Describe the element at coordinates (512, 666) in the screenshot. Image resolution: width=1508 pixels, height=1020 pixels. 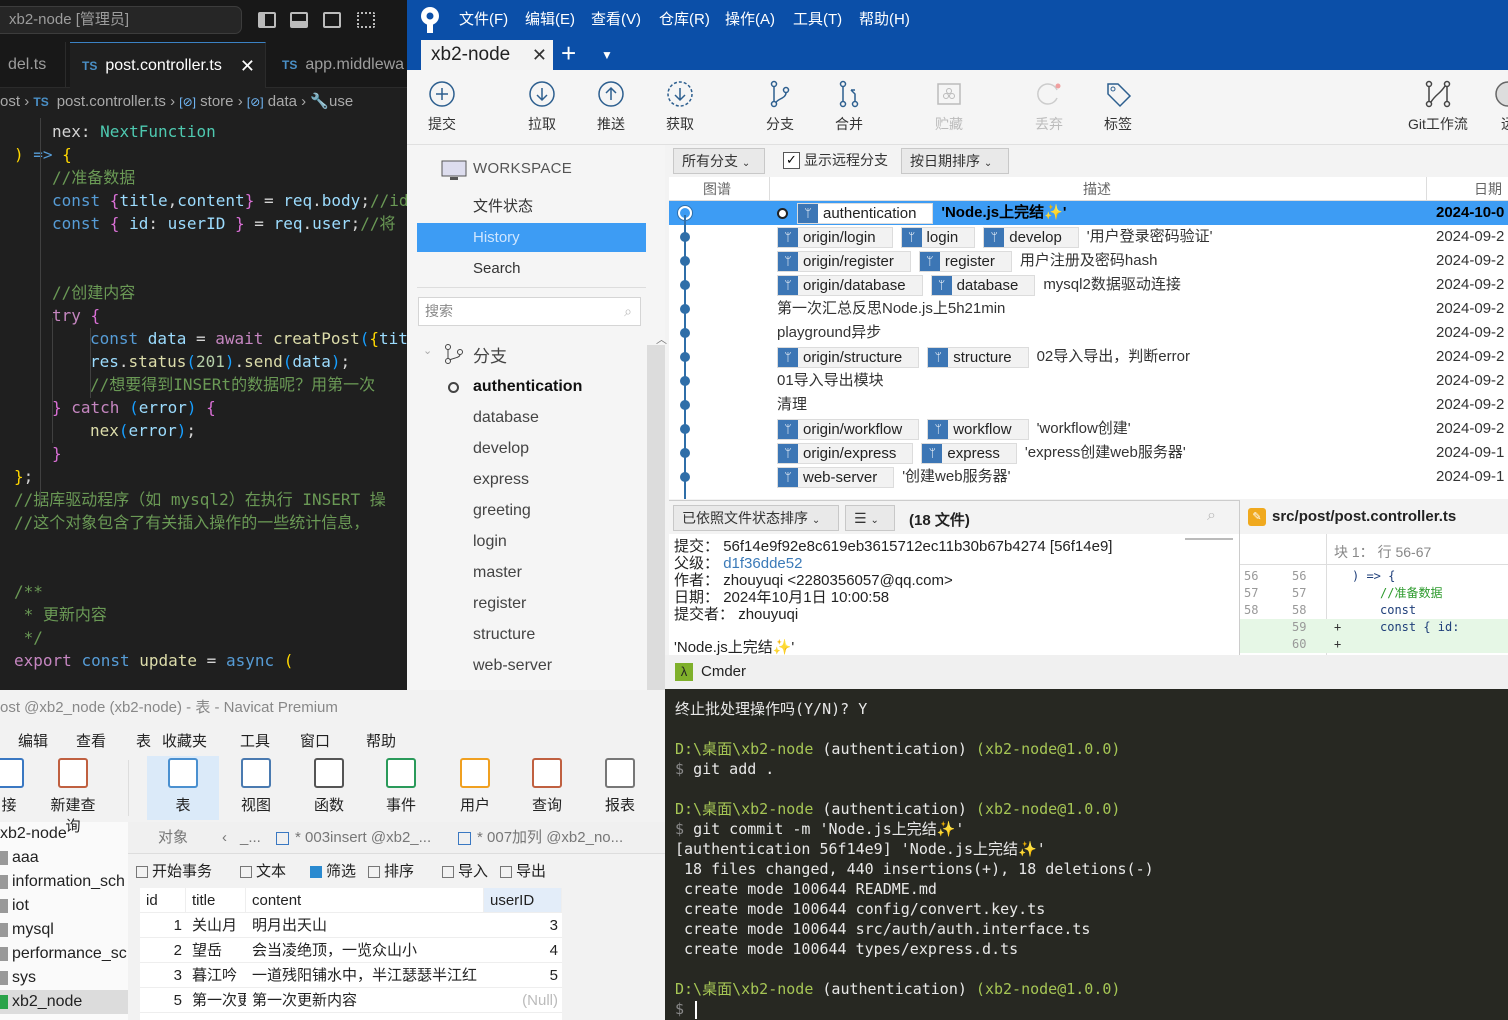
I see `branch-item: web-server` at that location.